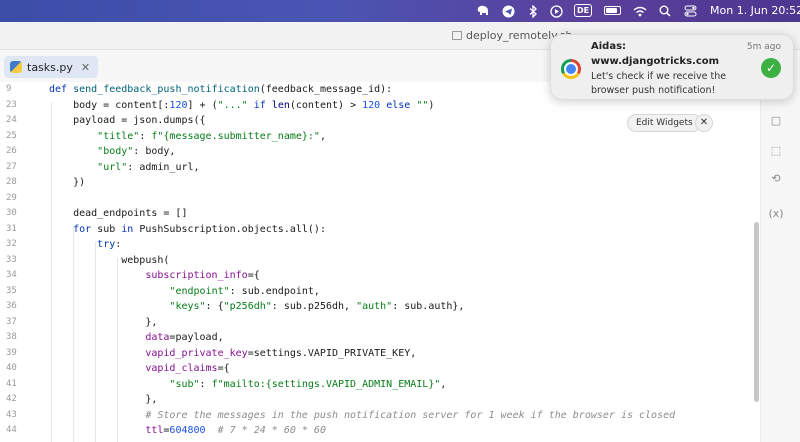 This screenshot has height=442, width=800. What do you see at coordinates (380, 323) in the screenshot?
I see `code-line: 37 },` at bounding box center [380, 323].